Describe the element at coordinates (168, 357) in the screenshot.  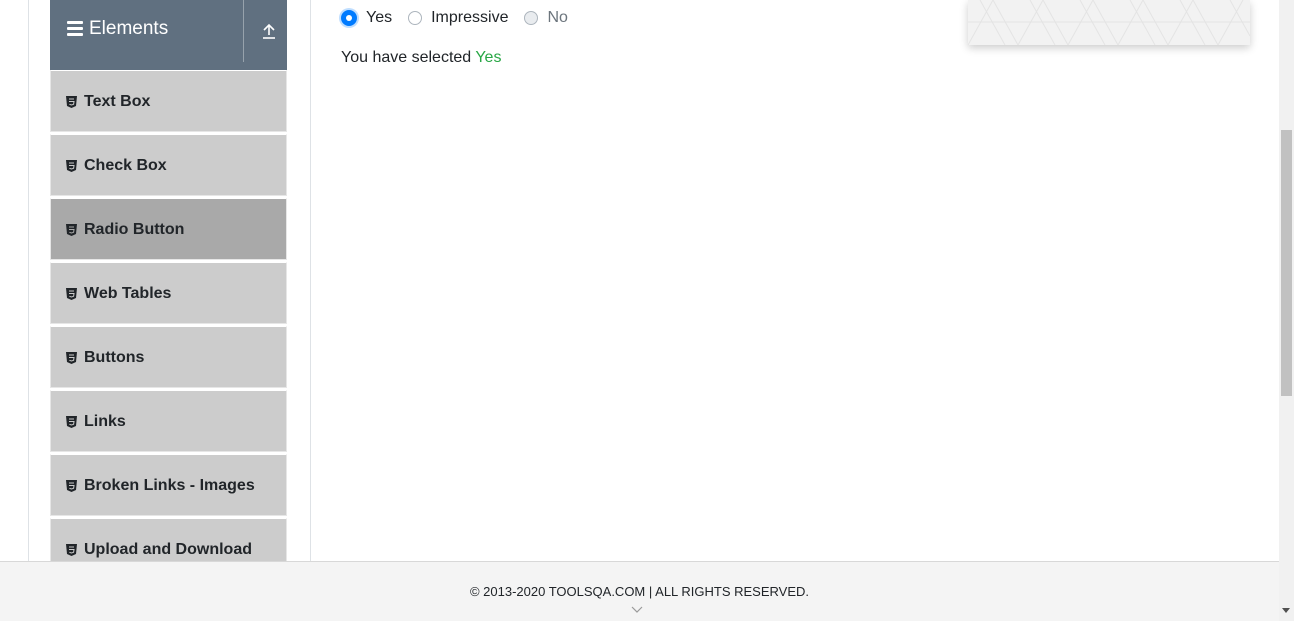
I see `menu-item-buttons: Buttons` at that location.